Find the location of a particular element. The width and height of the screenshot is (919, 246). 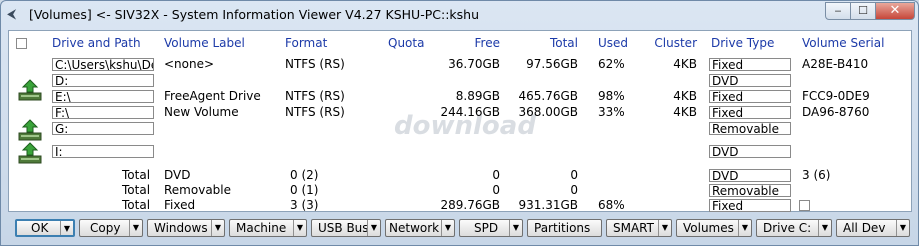

drive-path-i: I: is located at coordinates (103, 151).